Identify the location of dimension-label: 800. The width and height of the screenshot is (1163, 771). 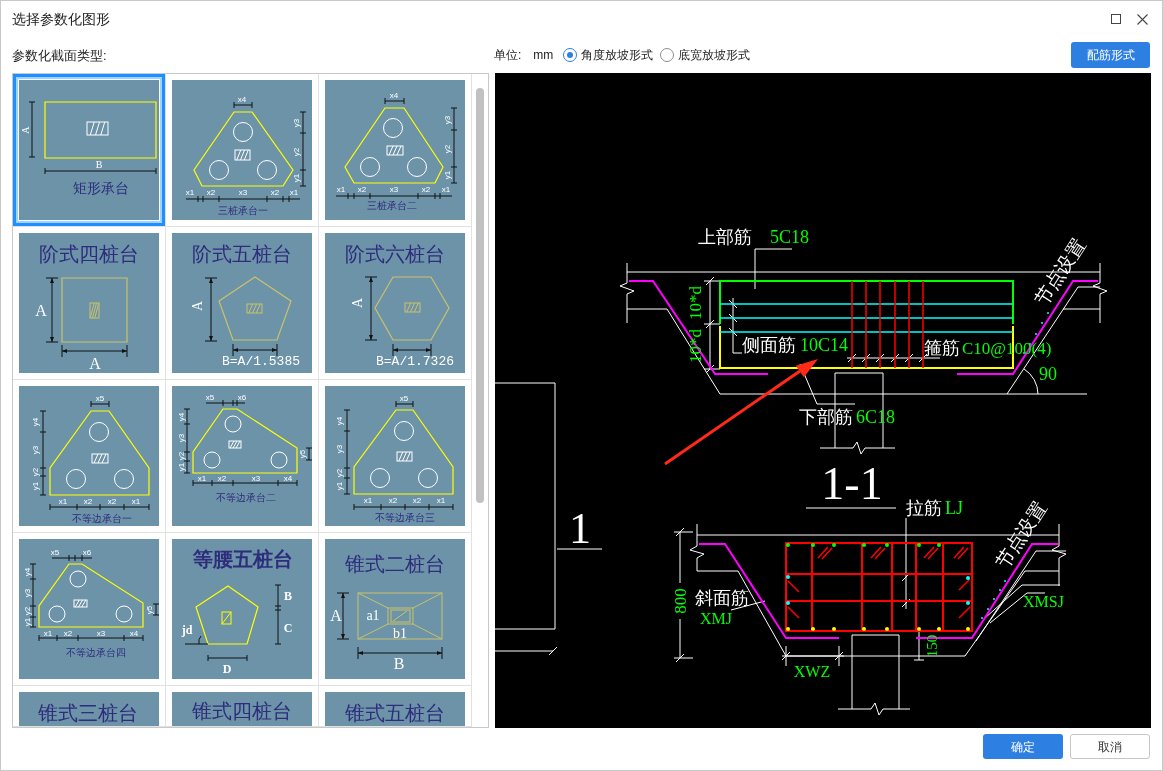
(680, 601).